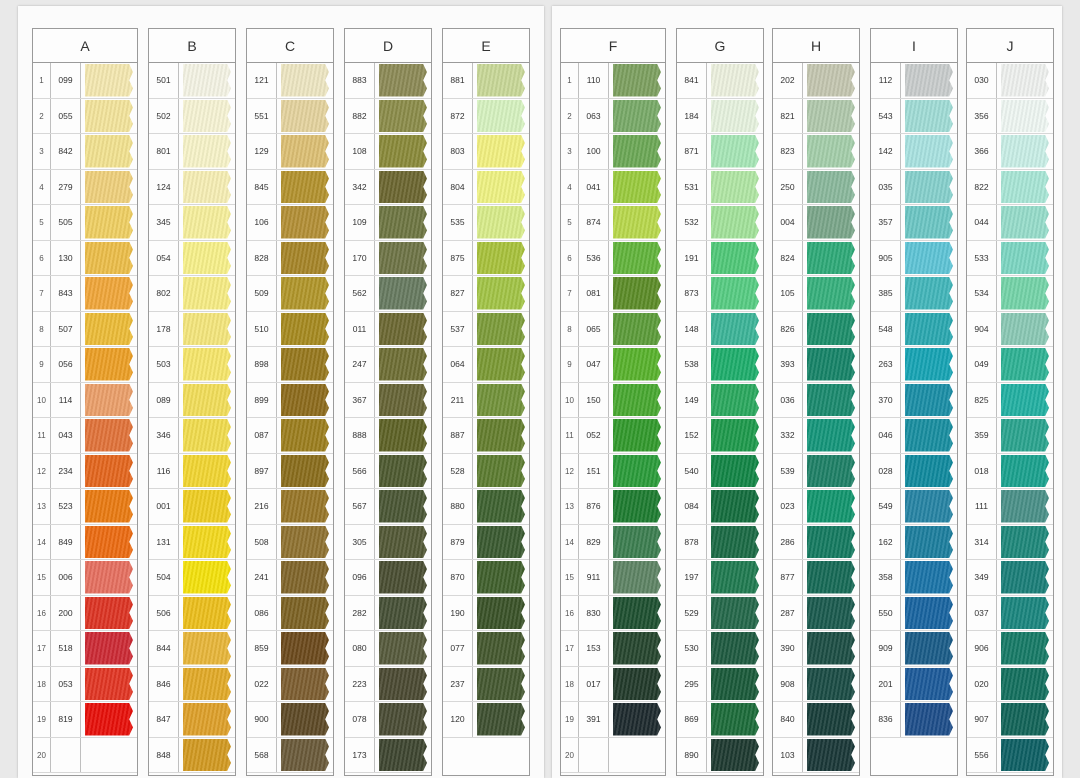  I want to click on shade-row: 121, so click(290, 81).